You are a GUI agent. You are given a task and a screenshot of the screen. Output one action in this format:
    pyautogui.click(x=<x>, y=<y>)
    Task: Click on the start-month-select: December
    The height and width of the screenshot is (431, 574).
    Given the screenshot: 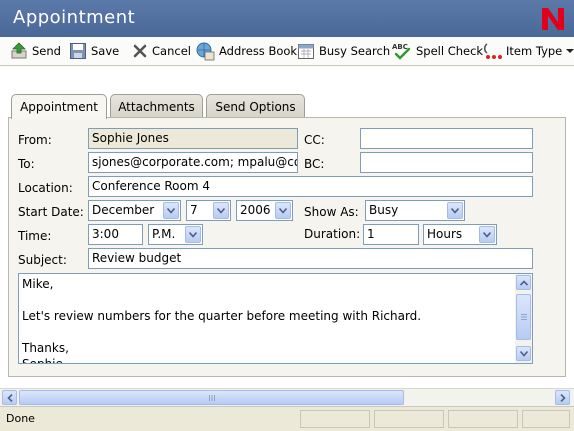 What is the action you would take?
    pyautogui.click(x=134, y=210)
    